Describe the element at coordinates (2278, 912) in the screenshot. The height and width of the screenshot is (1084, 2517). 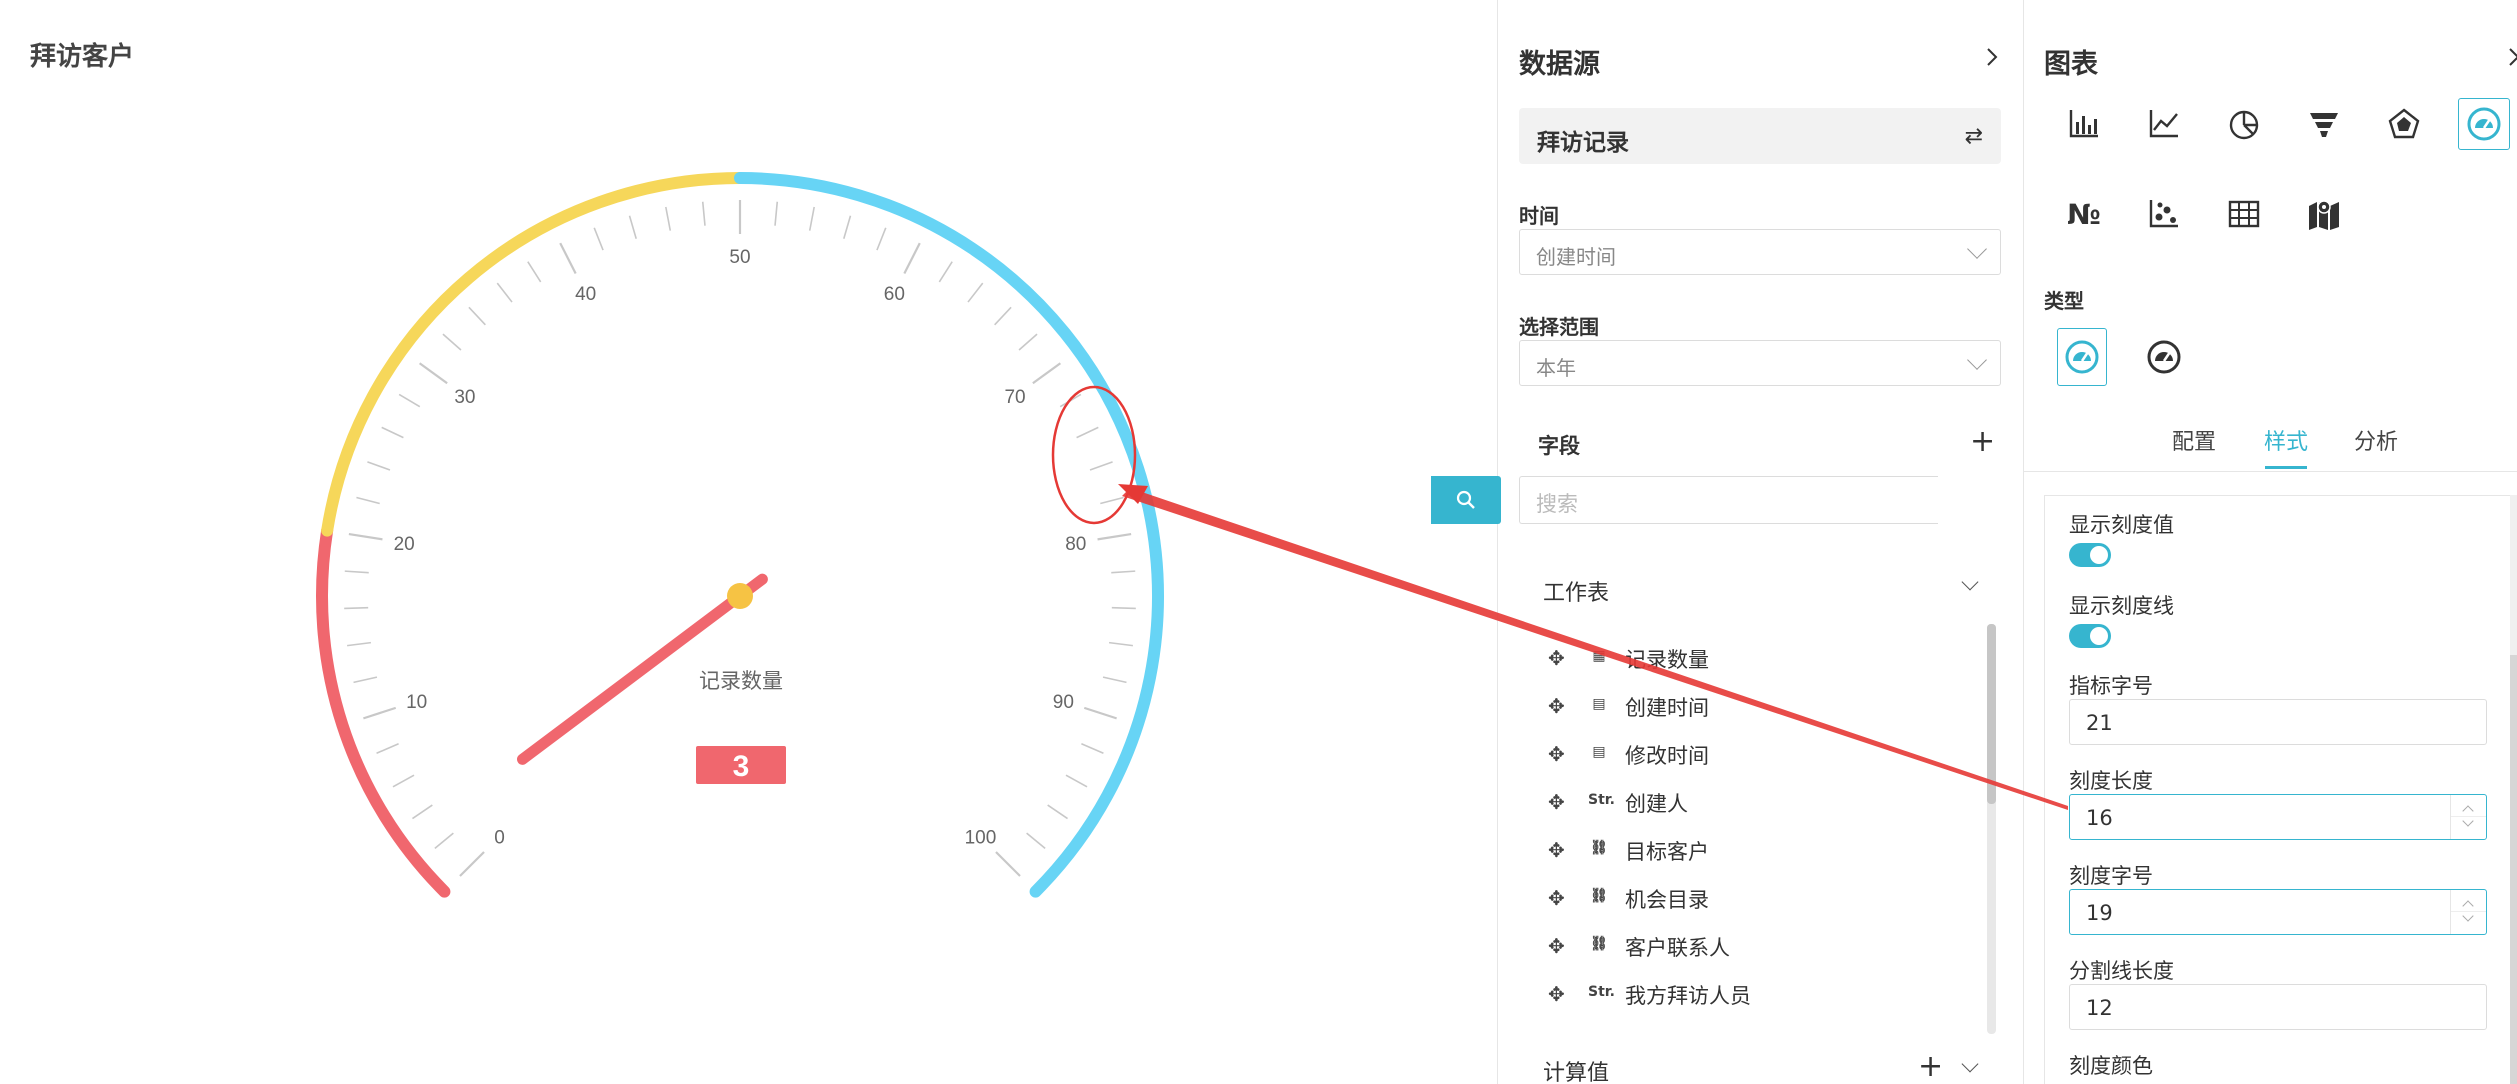
I see `tick-font-input: 19` at that location.